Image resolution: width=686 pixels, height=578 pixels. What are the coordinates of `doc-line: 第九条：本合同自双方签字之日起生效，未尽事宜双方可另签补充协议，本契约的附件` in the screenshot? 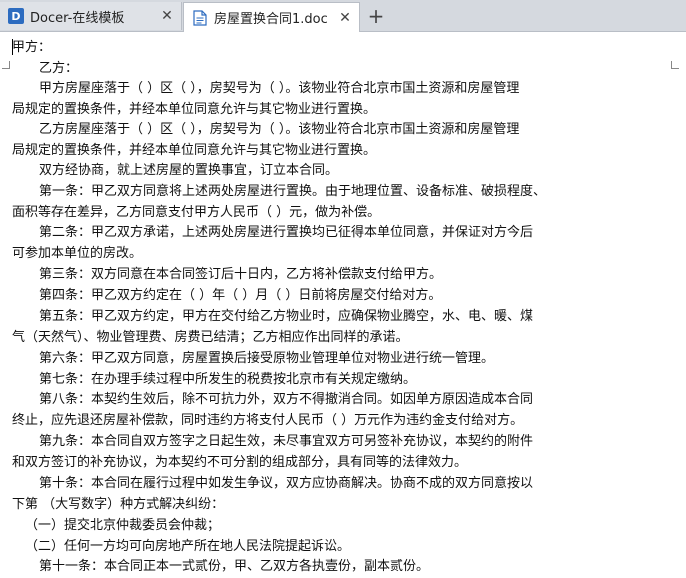 It's located at (286, 442).